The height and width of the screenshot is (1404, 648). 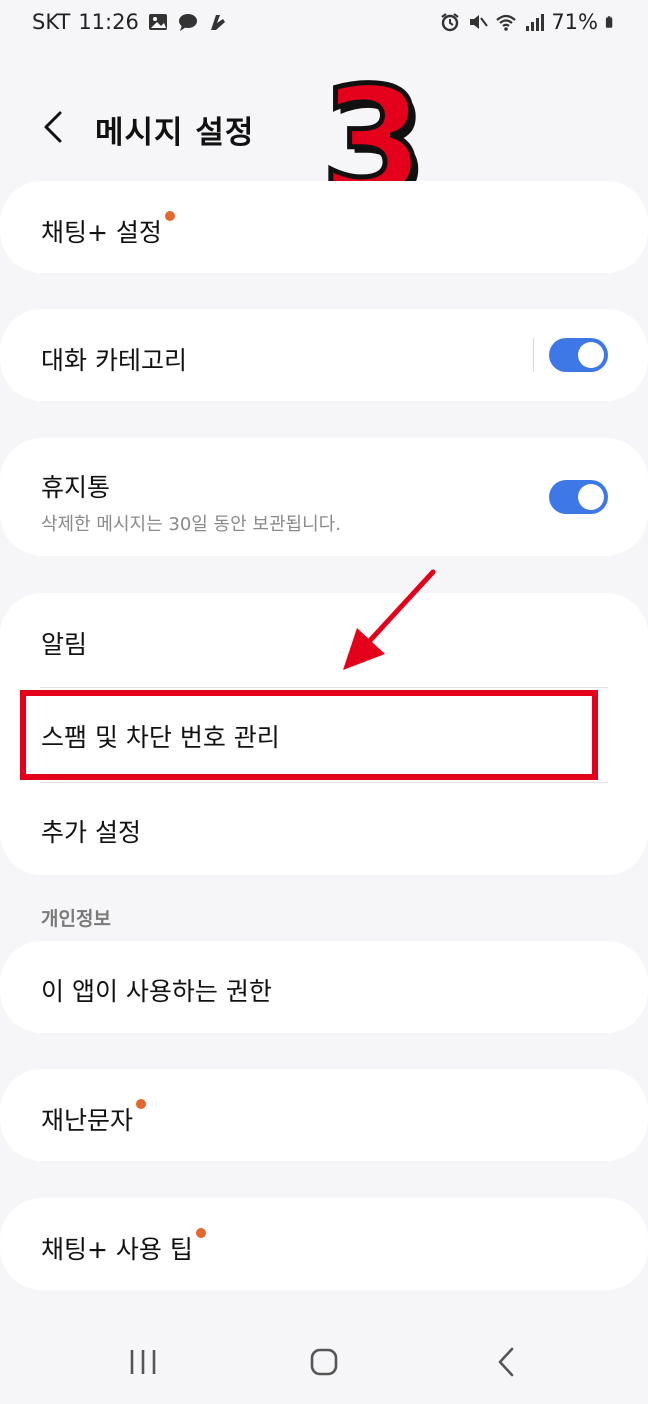 I want to click on battery-percent: 71%, so click(x=574, y=22).